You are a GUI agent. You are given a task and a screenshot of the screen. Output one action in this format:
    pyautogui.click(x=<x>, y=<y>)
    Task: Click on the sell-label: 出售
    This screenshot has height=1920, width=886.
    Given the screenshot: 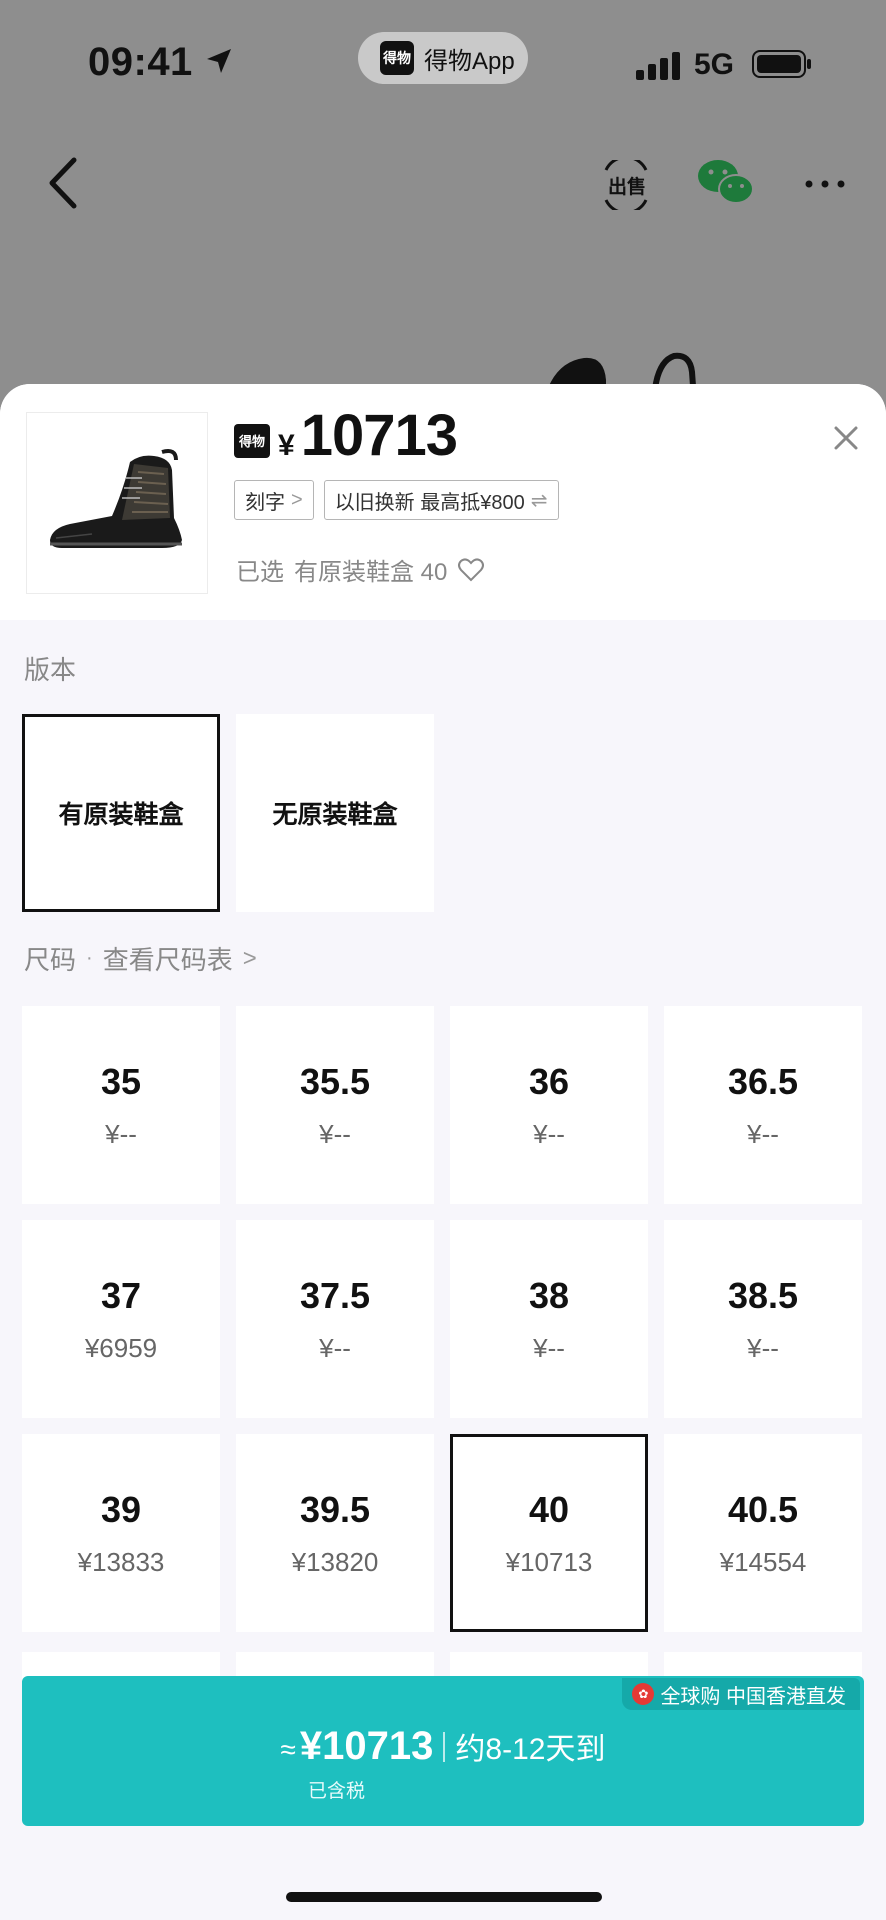 What is the action you would take?
    pyautogui.click(x=627, y=186)
    